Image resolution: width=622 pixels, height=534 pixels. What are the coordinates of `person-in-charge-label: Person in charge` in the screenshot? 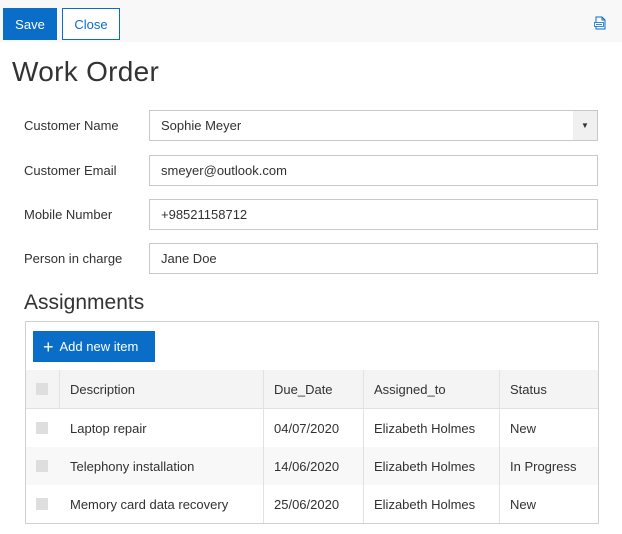 It's located at (73, 258).